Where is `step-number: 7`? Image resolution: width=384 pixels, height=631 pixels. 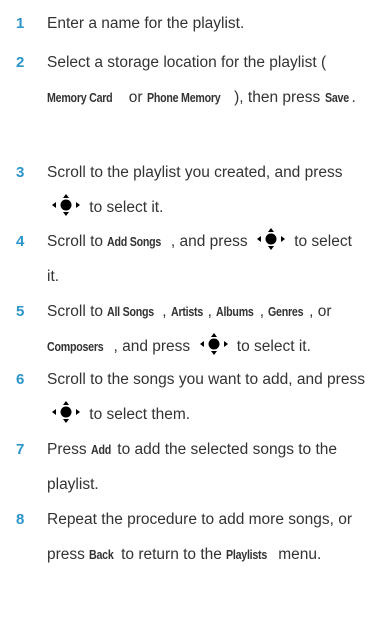
step-number: 7 is located at coordinates (20, 449).